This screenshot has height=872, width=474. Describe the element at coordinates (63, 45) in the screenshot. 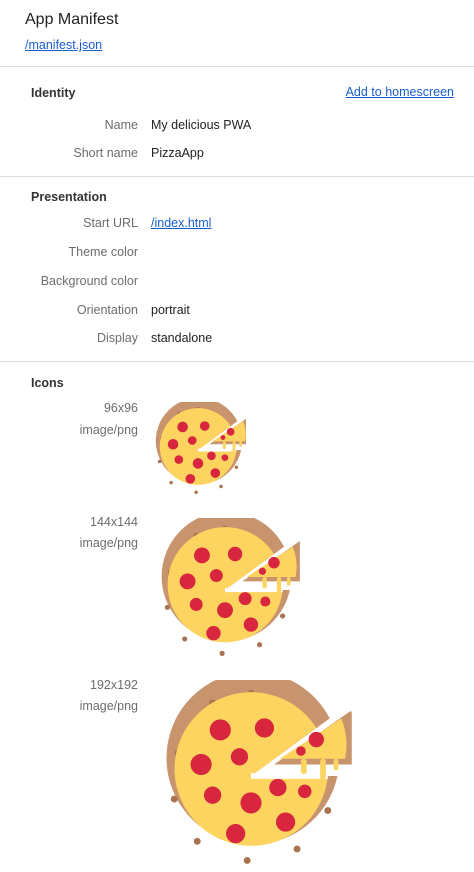

I see `manifest-json-link: /manifest.json` at that location.